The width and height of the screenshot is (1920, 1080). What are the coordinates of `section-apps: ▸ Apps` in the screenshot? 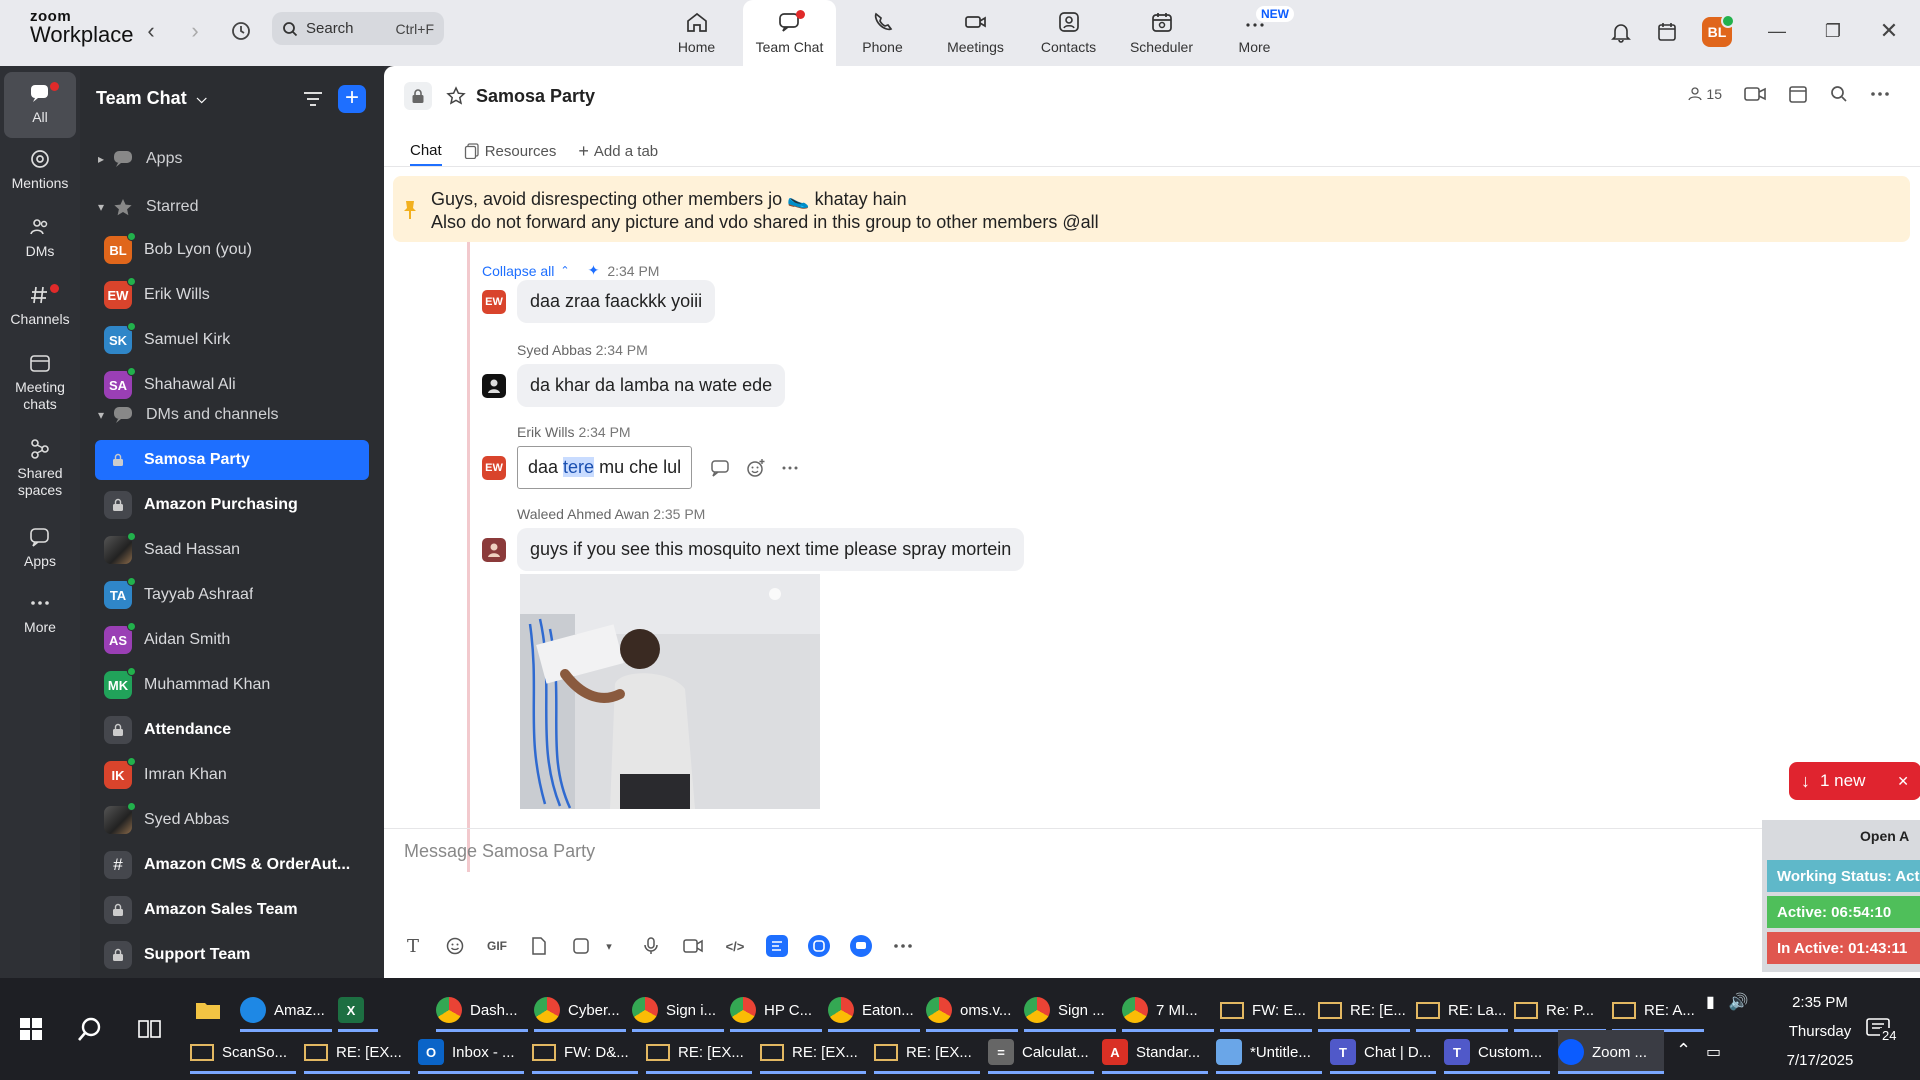 It's located at (232, 159).